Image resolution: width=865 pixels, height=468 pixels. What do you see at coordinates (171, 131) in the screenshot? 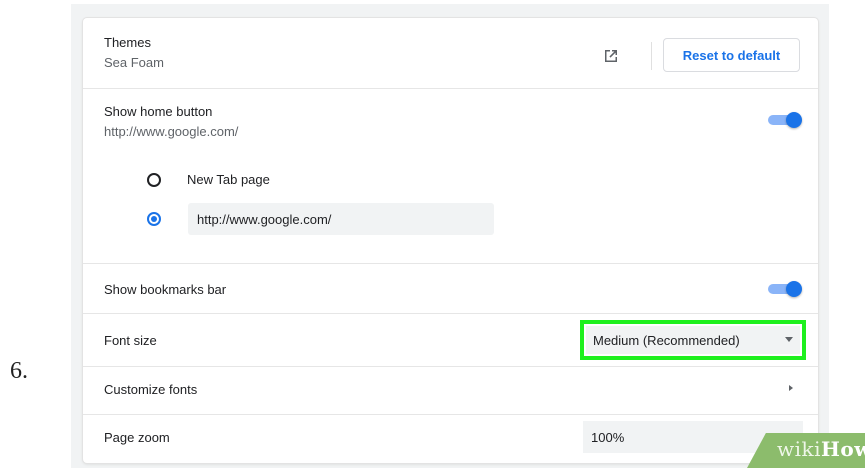
I see `home-button-url: http://www.google.com/` at bounding box center [171, 131].